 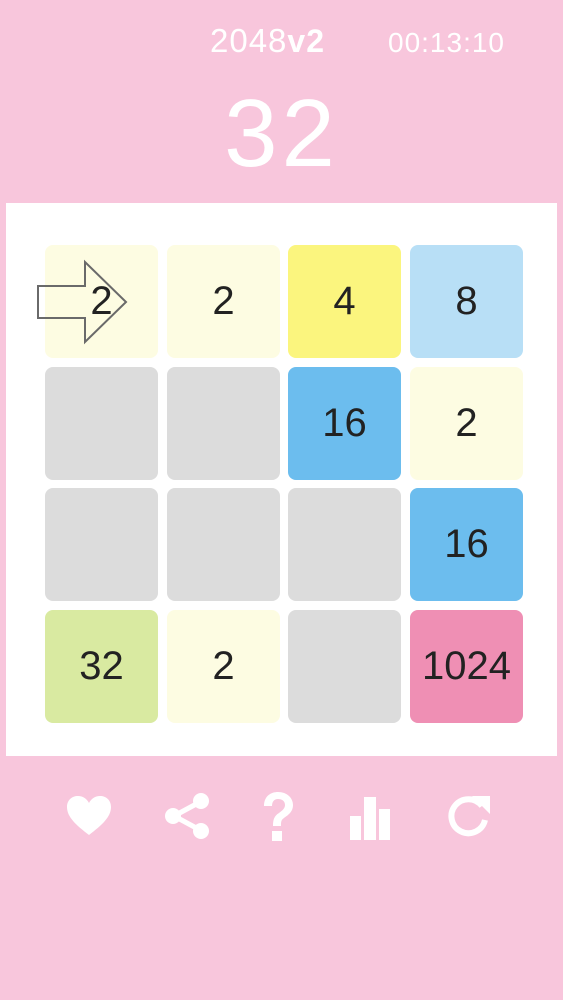 I want to click on top-bar: 2048v2 00:13:10, so click(x=281, y=46).